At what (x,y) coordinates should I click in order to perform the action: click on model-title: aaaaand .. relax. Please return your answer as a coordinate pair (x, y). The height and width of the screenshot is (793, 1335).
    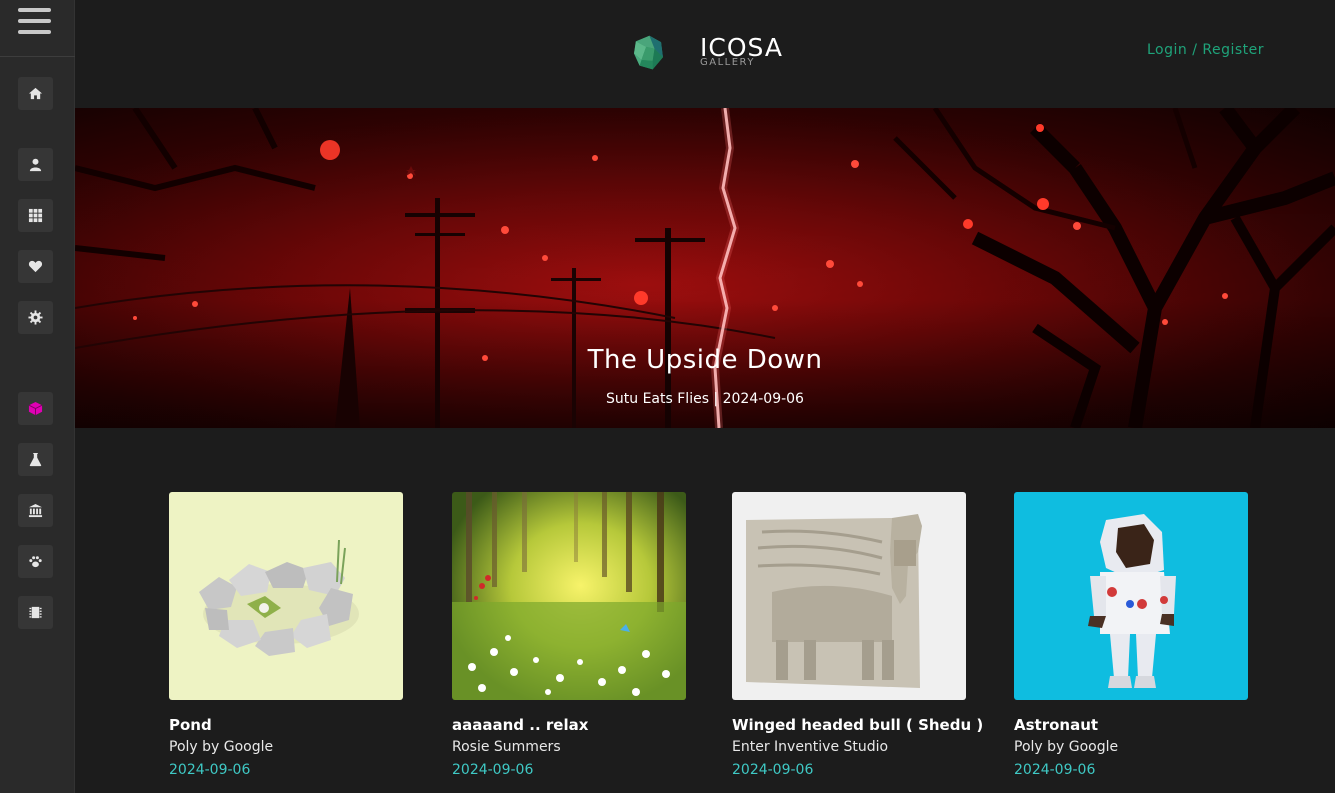
    Looking at the image, I should click on (569, 725).